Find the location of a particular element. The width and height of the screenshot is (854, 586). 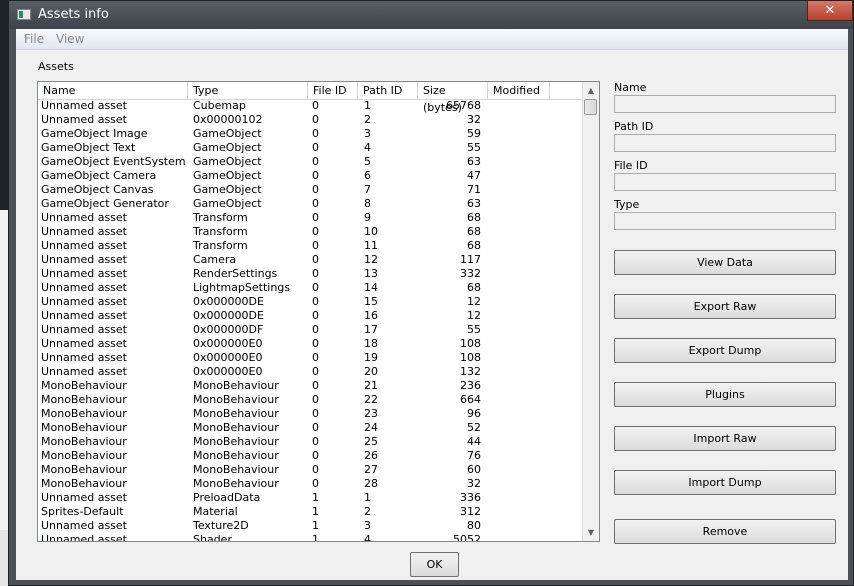

table-row: Unnamed asset 0x00000102 0 2 32 is located at coordinates (311, 120).